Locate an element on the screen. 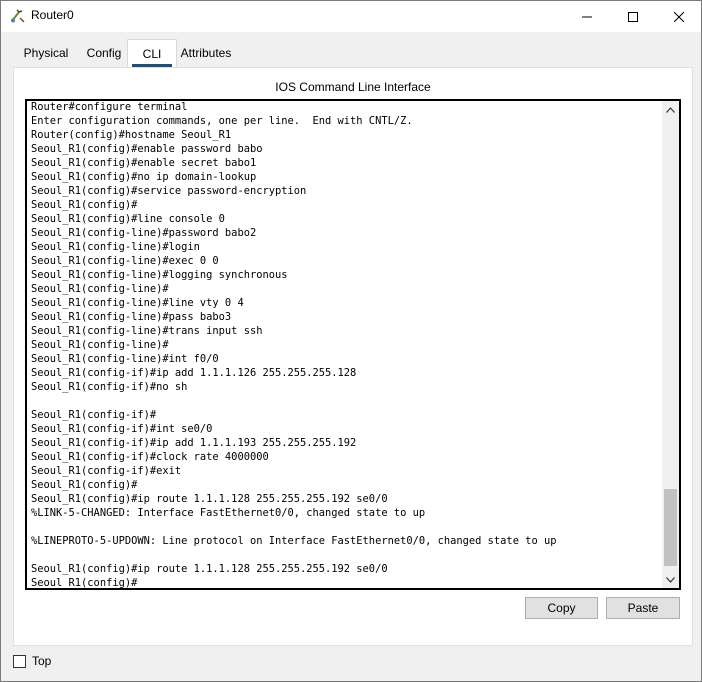 The height and width of the screenshot is (682, 702). chevron-up-icon is located at coordinates (670, 109).